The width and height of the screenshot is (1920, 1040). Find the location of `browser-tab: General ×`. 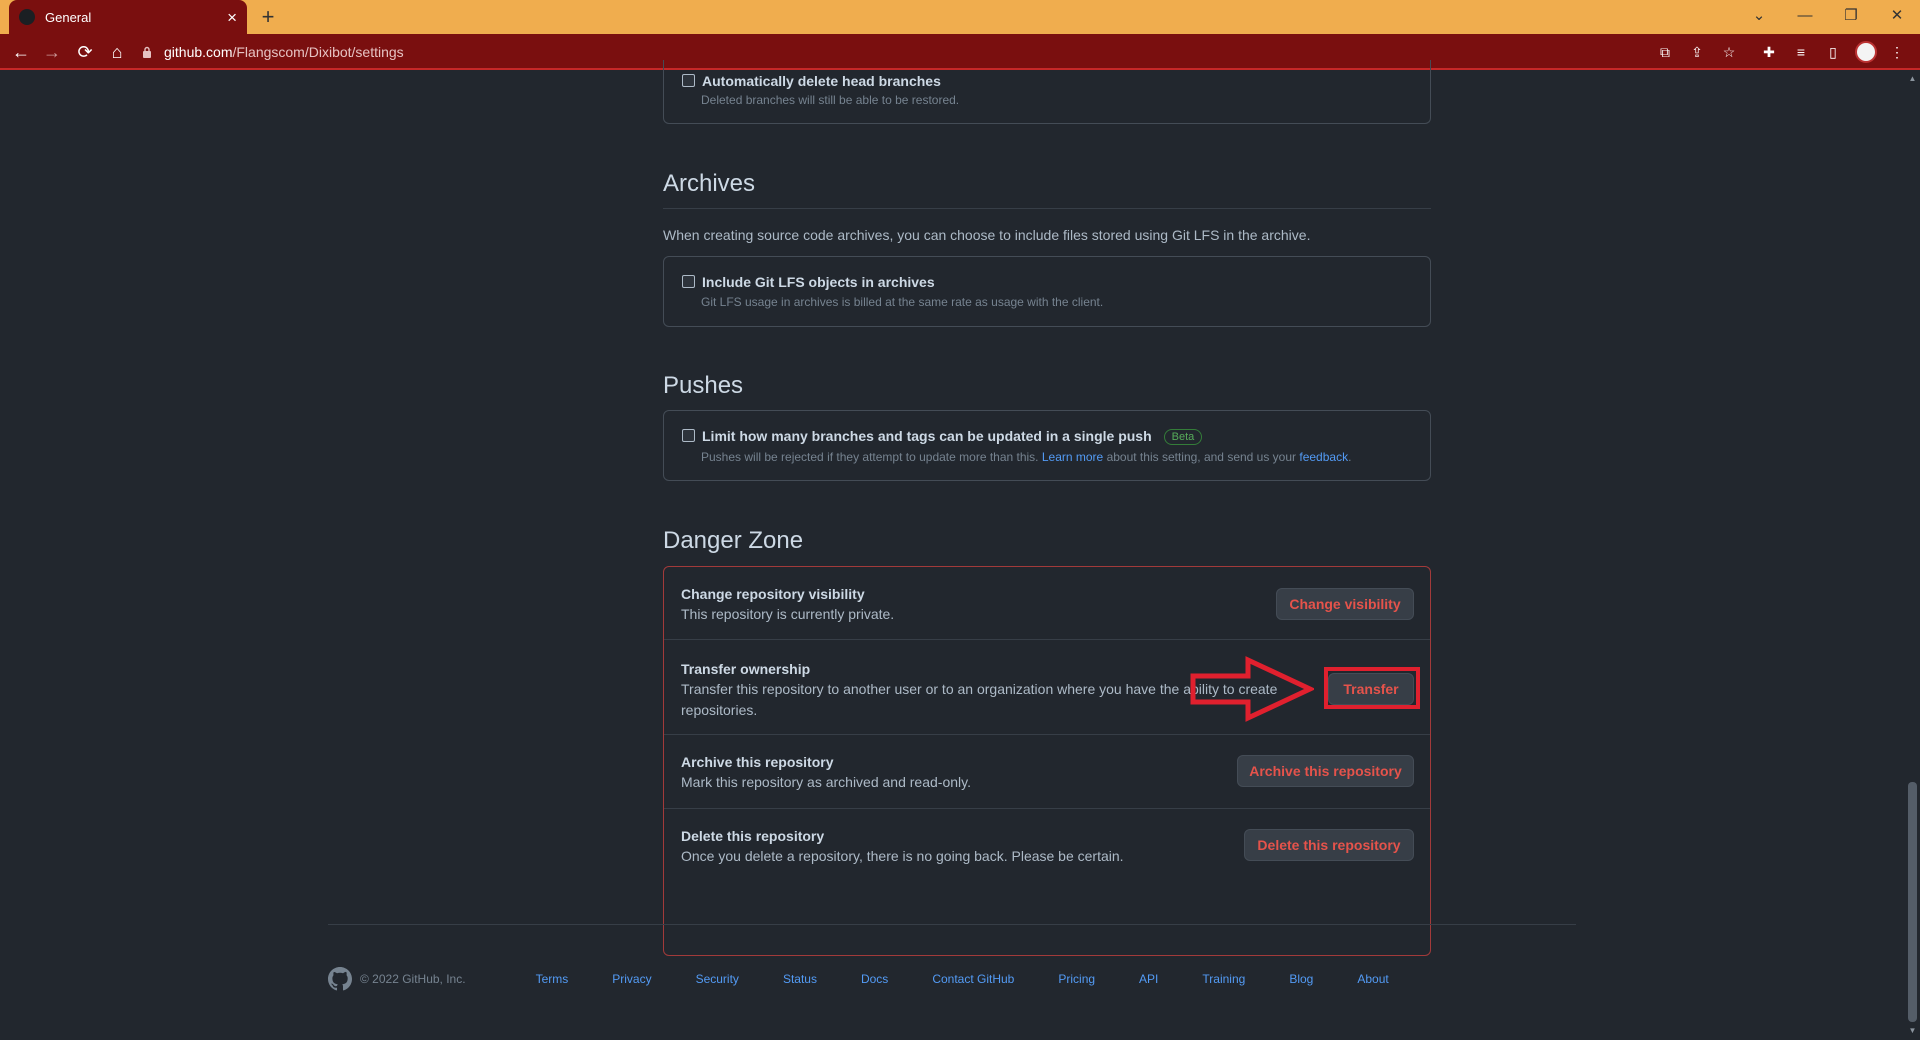

browser-tab: General × is located at coordinates (128, 17).